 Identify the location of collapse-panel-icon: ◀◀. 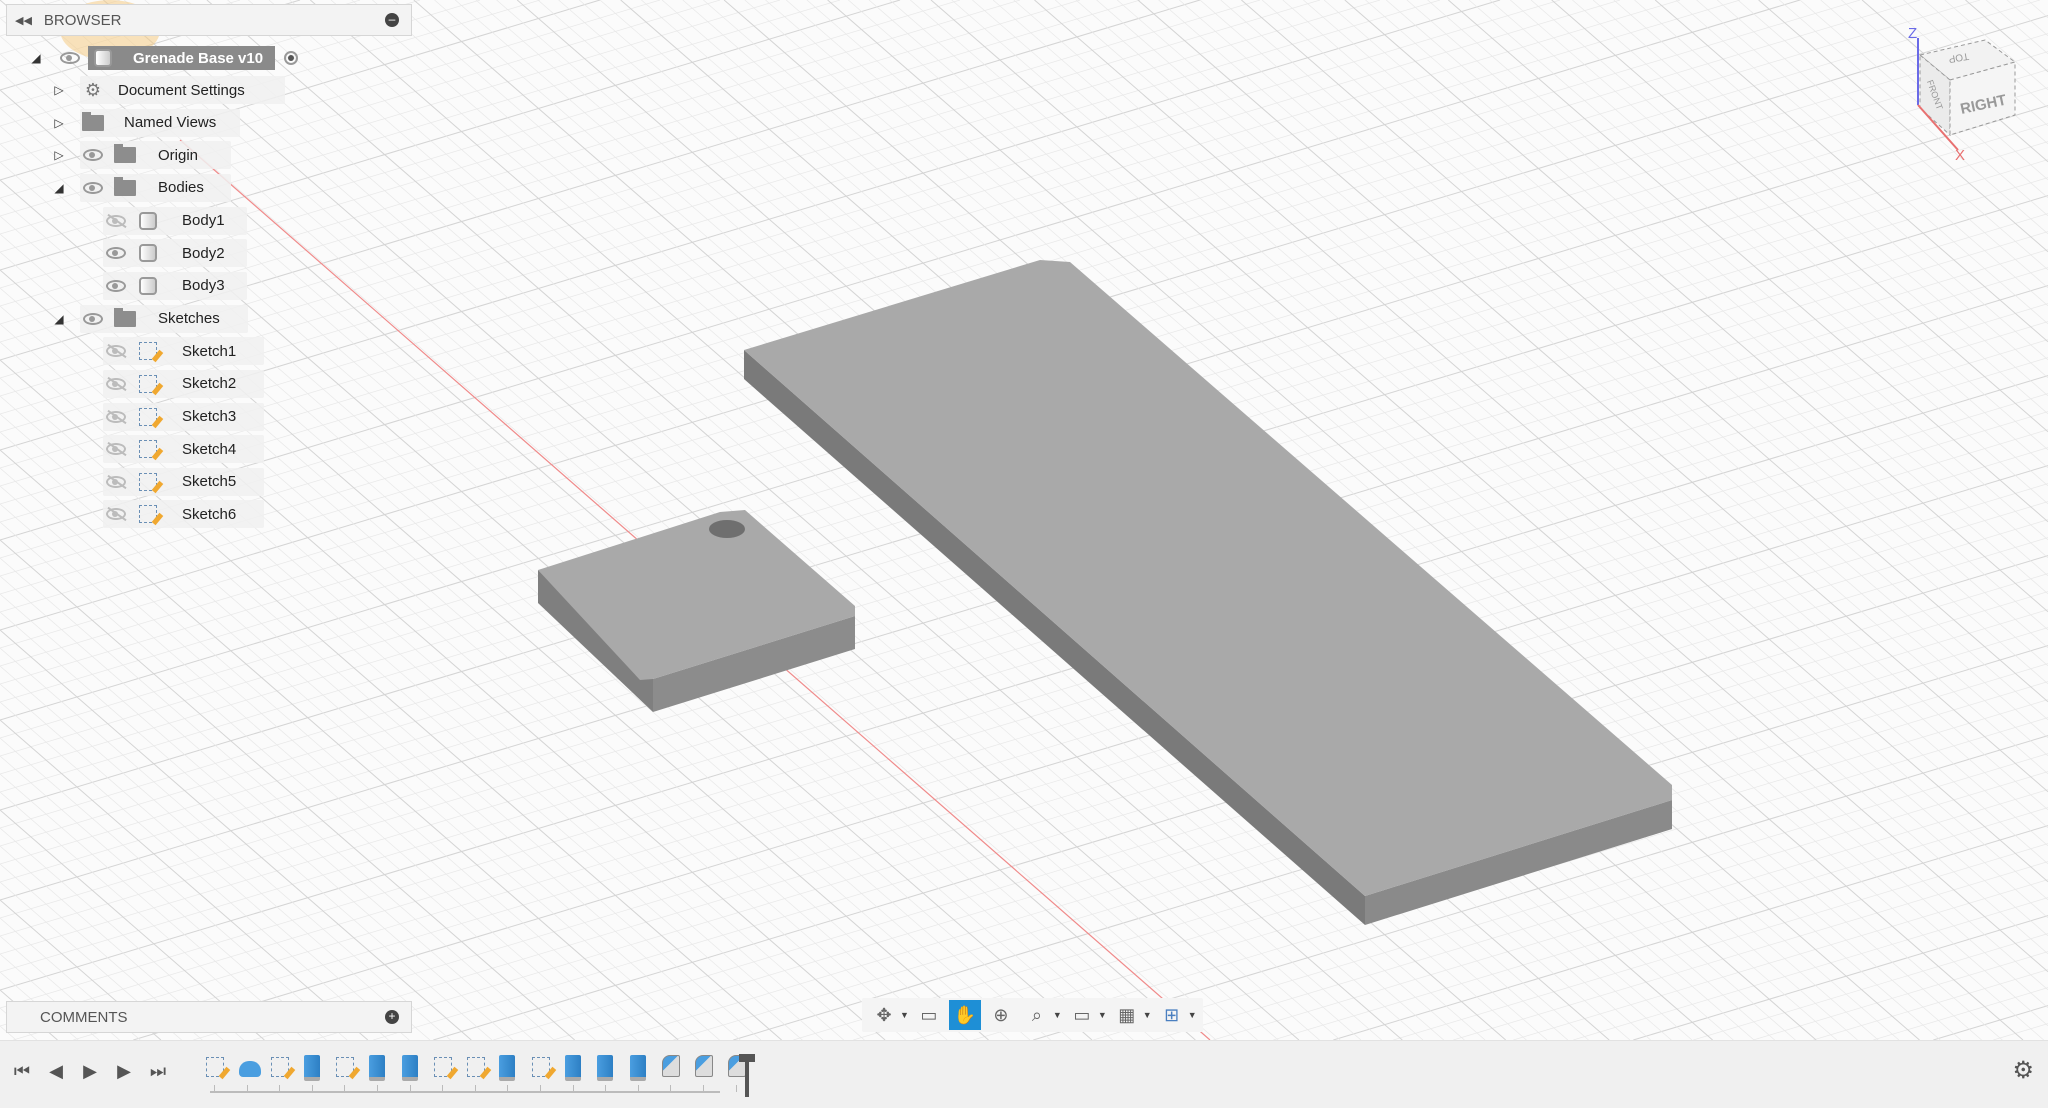
(23, 20).